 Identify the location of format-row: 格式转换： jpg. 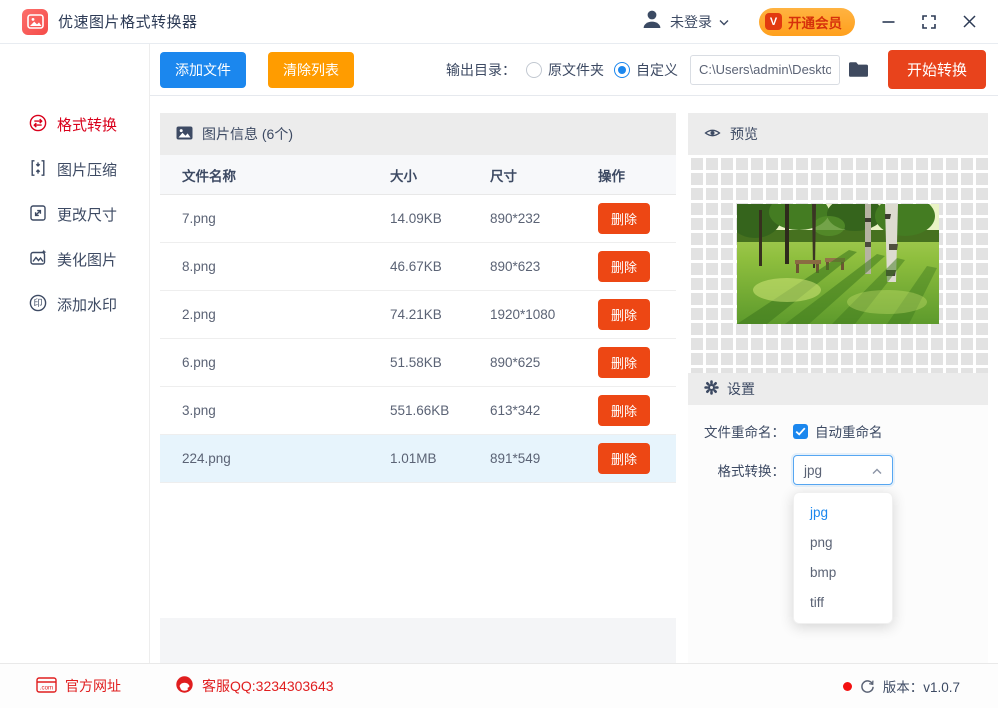
(838, 470).